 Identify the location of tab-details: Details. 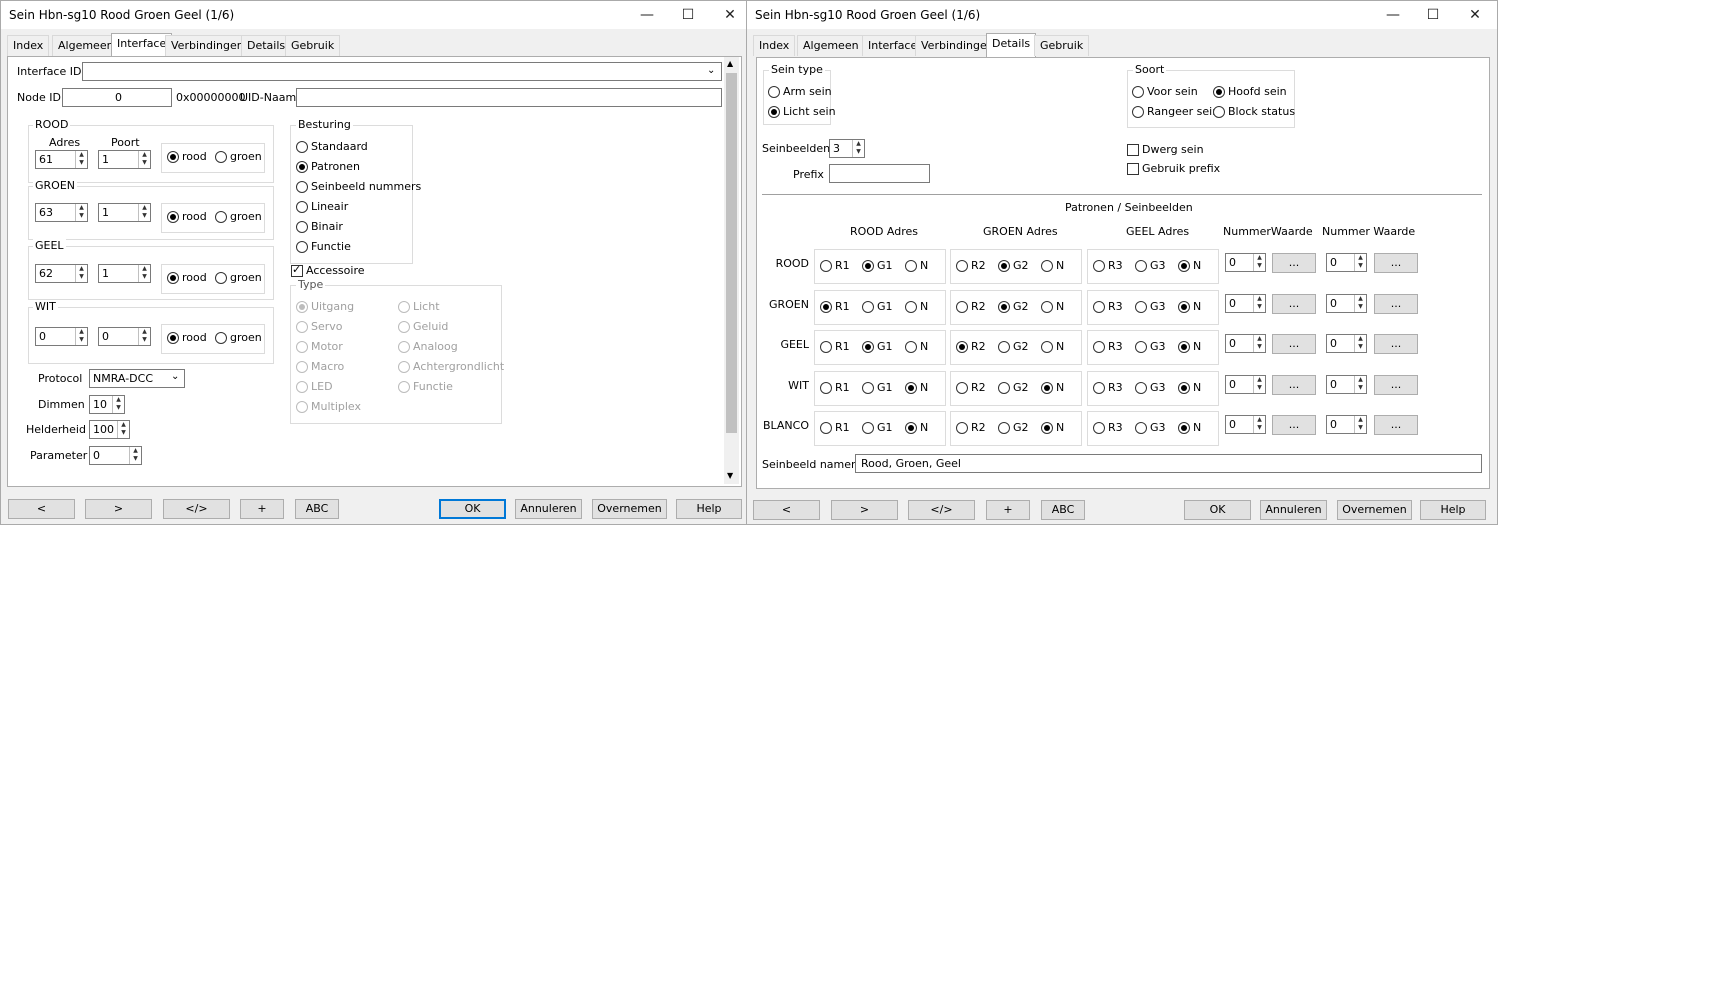
(1011, 45).